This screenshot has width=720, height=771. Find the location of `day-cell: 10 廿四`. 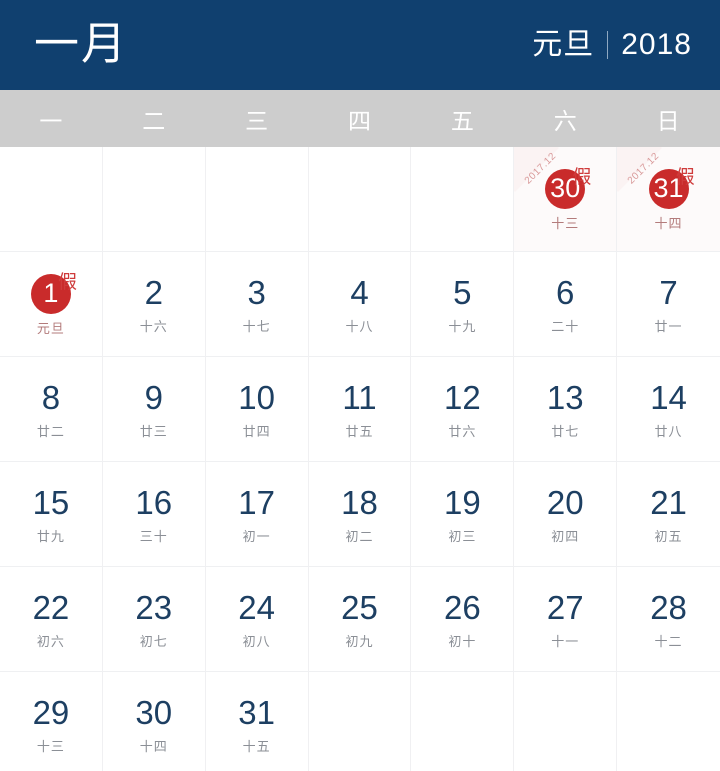

day-cell: 10 廿四 is located at coordinates (257, 409).